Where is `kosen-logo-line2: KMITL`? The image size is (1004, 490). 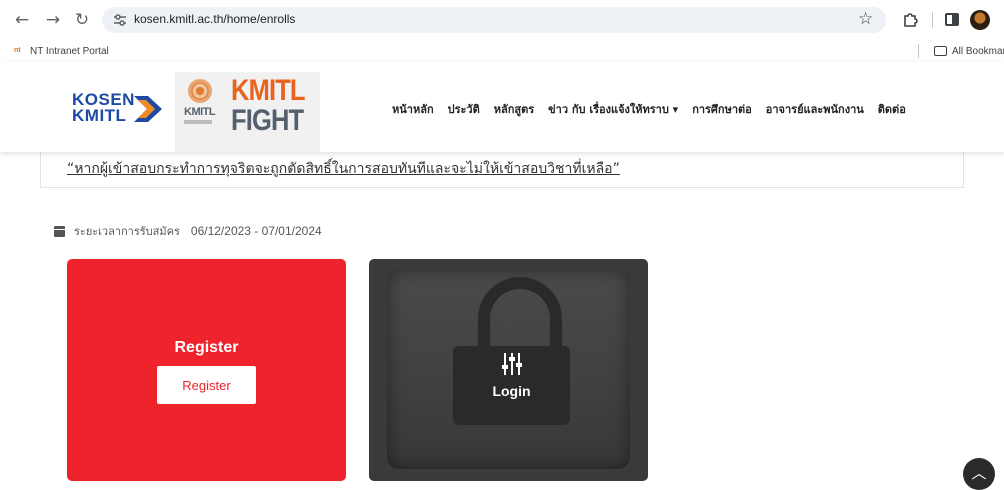 kosen-logo-line2: KMITL is located at coordinates (99, 115).